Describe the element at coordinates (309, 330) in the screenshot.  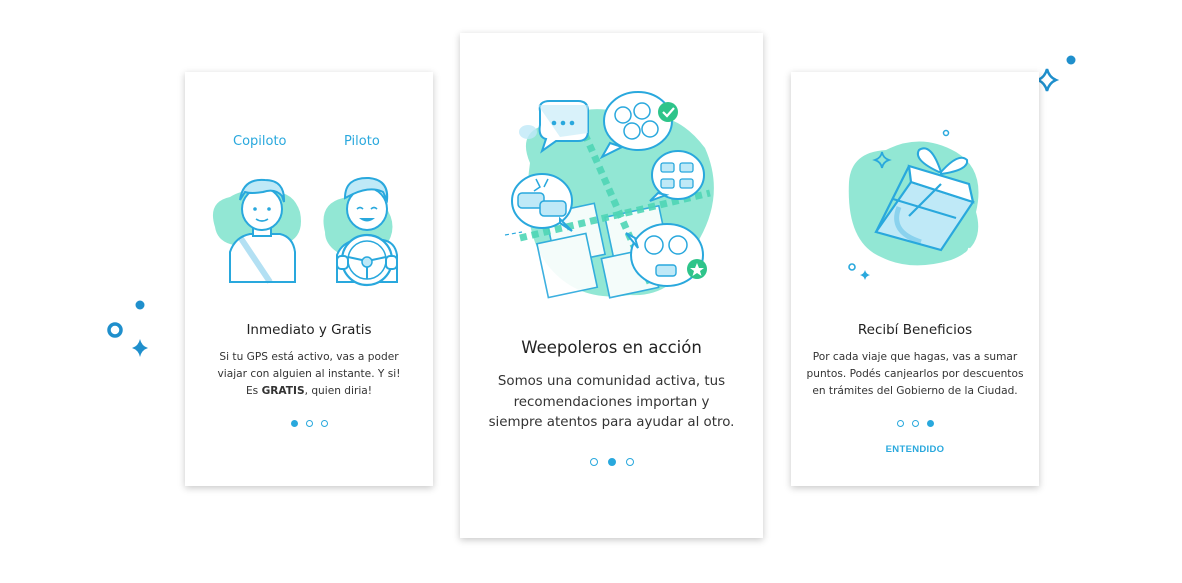
I see `card-title: Inmediato y Gratis` at that location.